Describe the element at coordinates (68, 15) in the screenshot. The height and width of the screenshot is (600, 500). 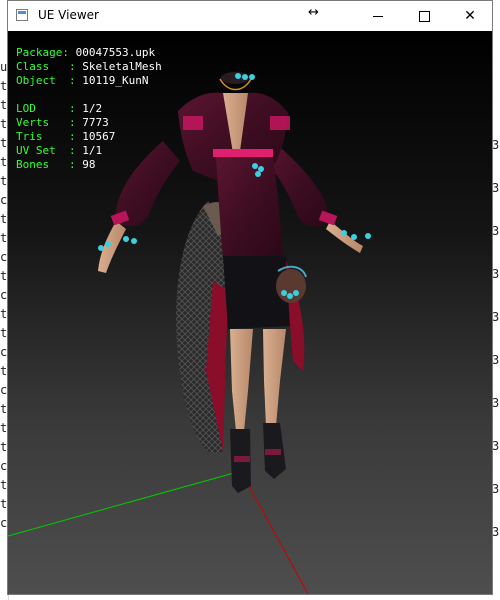
I see `window-title: UE Viewer` at that location.